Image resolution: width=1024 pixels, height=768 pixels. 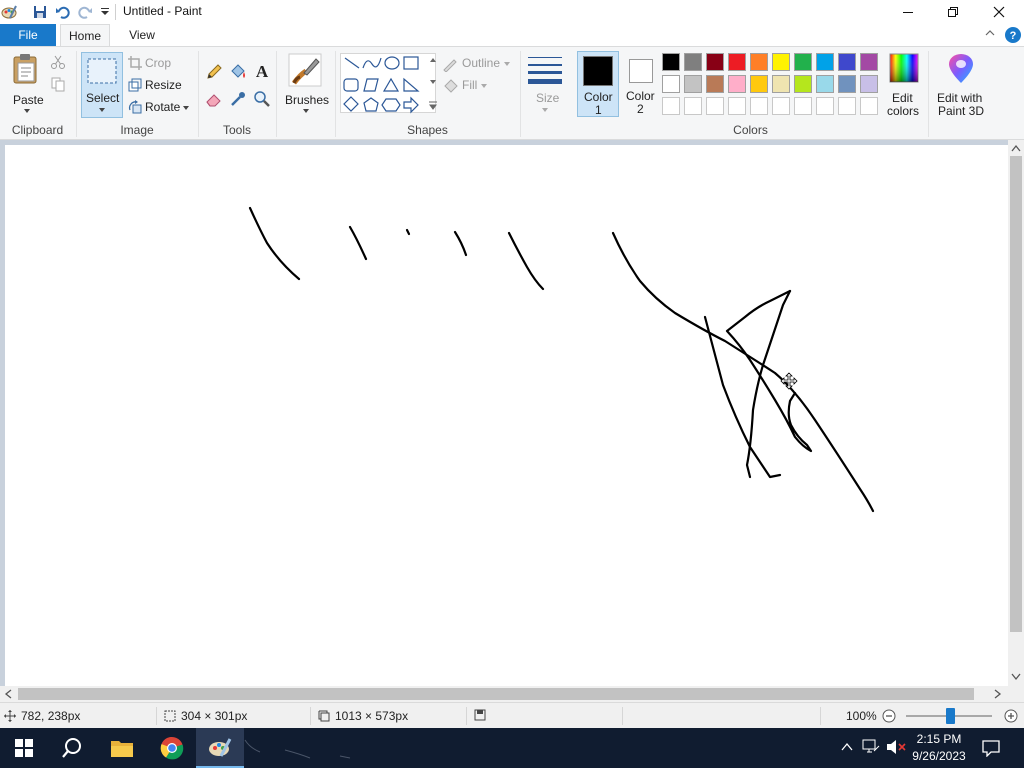 I want to click on shapes-group-label: Shapes, so click(x=427, y=130).